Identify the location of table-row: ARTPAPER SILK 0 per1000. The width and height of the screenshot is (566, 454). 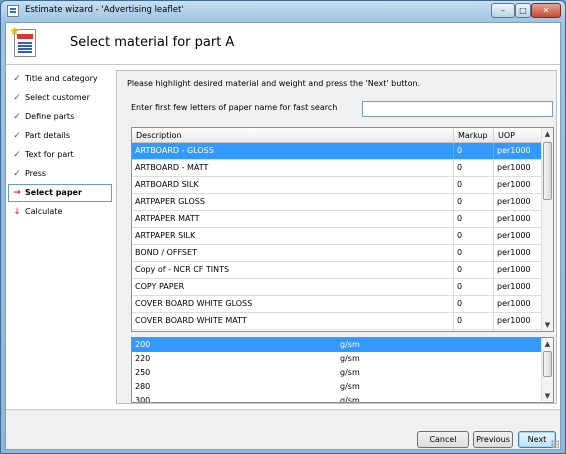
(337, 236).